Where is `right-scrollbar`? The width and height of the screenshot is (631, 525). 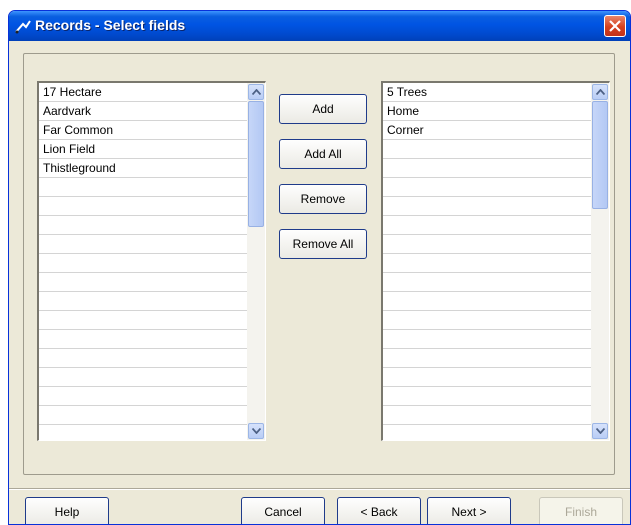
right-scrollbar is located at coordinates (600, 261).